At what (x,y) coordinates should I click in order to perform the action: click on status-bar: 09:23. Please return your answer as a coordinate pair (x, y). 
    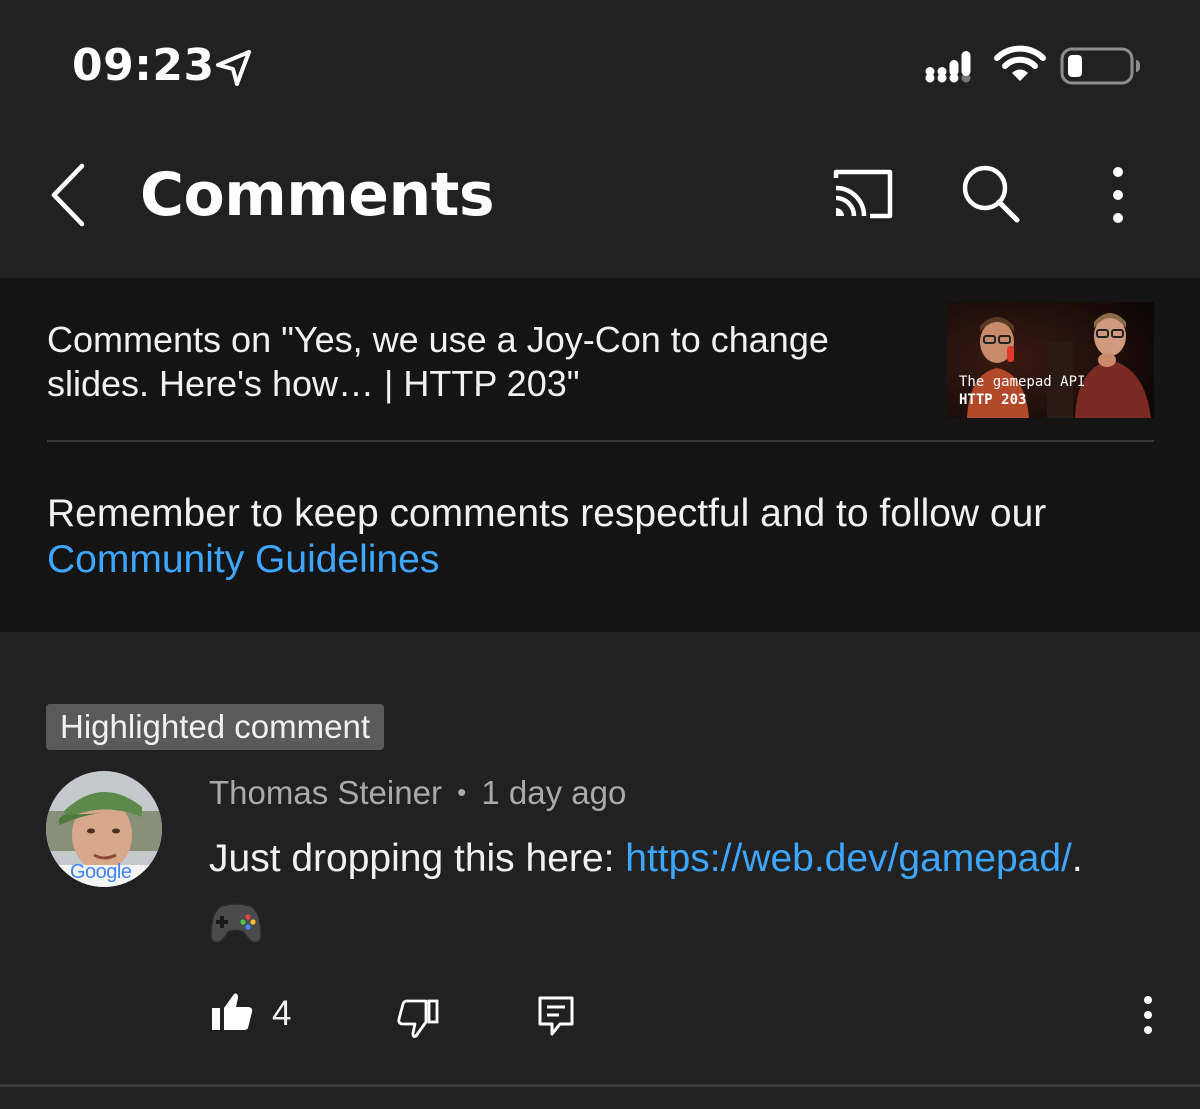
    Looking at the image, I should click on (600, 65).